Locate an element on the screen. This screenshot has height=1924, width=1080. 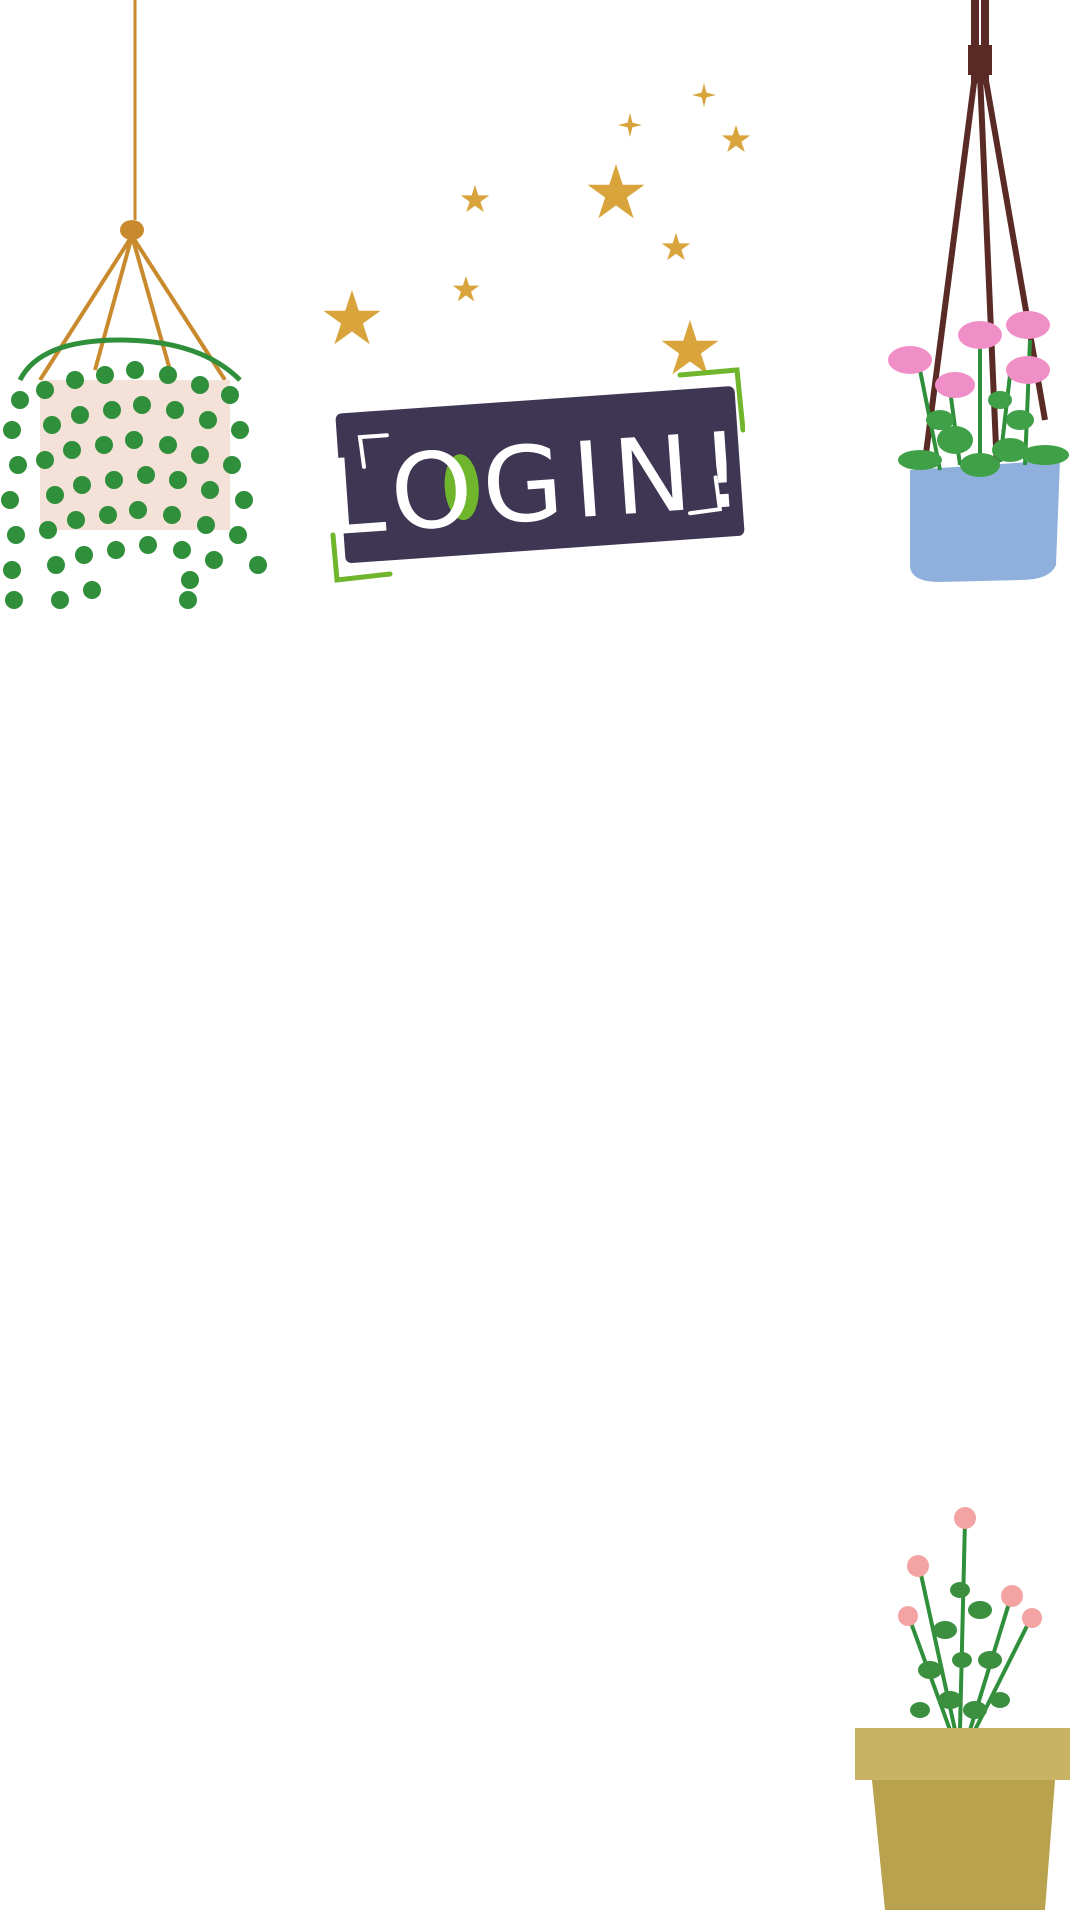
login-banner: LOGIN! is located at coordinates (535, 475).